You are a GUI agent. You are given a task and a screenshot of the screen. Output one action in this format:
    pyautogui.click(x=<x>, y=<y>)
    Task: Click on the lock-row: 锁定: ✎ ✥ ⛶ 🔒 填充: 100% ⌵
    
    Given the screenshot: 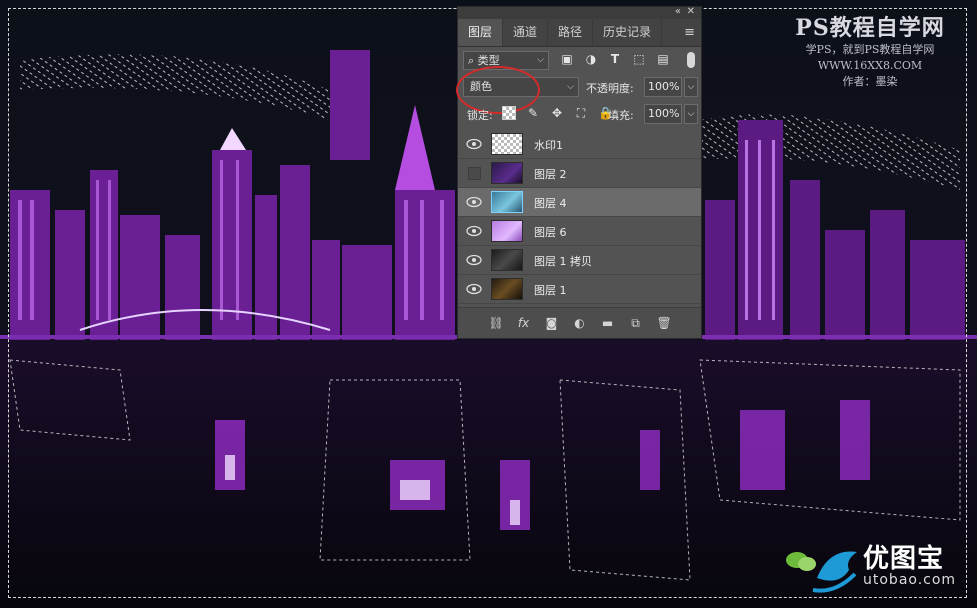 What is the action you would take?
    pyautogui.click(x=579, y=114)
    